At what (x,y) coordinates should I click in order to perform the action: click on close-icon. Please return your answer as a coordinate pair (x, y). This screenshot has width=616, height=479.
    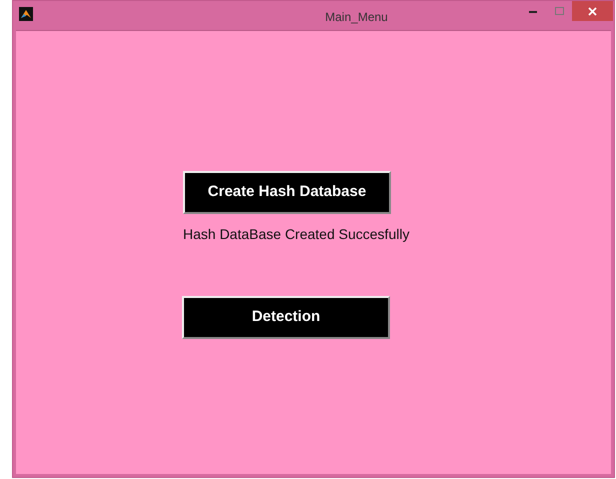
    Looking at the image, I should click on (592, 11).